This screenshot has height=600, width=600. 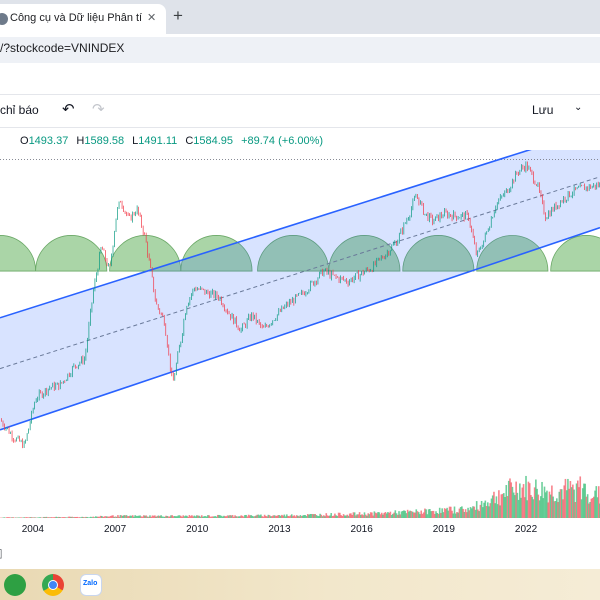 I want to click on url-text: /?stockcode=VNINDEX, so click(x=62, y=48).